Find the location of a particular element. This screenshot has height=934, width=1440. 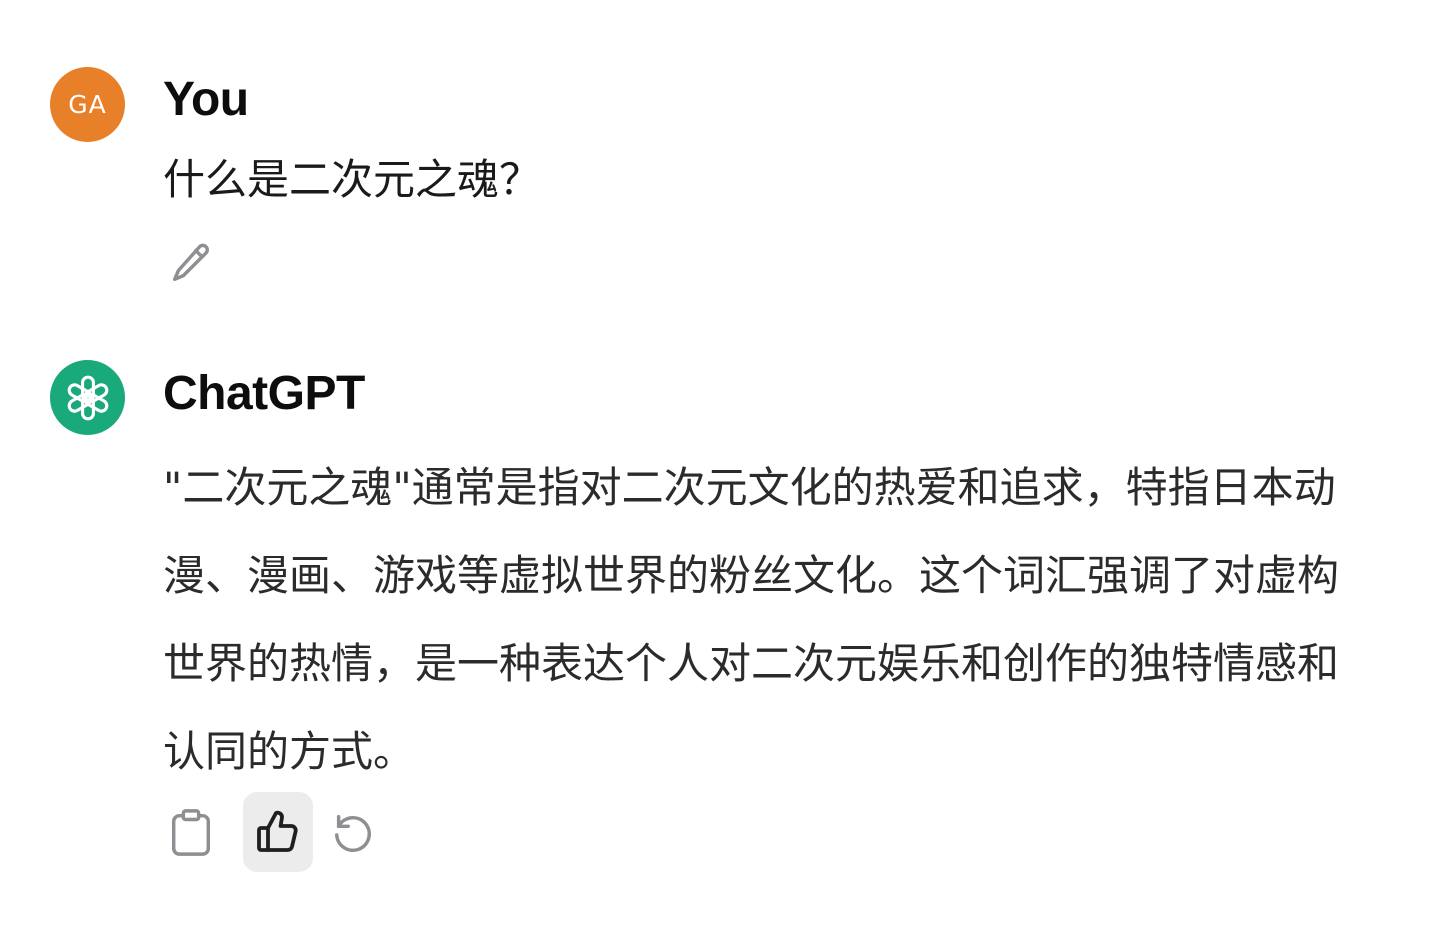

regenerate-button is located at coordinates (353, 833).